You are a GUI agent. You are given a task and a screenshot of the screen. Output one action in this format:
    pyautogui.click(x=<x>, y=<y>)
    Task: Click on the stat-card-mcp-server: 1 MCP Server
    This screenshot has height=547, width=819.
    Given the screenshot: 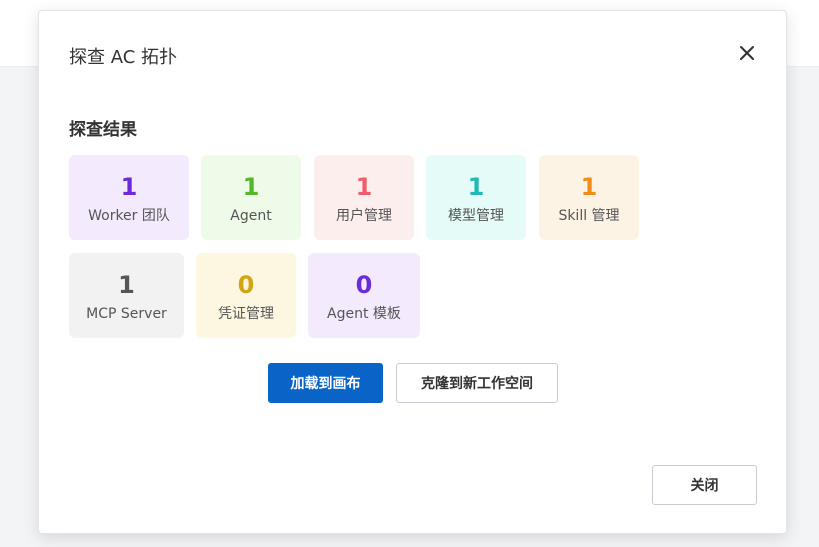 What is the action you would take?
    pyautogui.click(x=126, y=295)
    